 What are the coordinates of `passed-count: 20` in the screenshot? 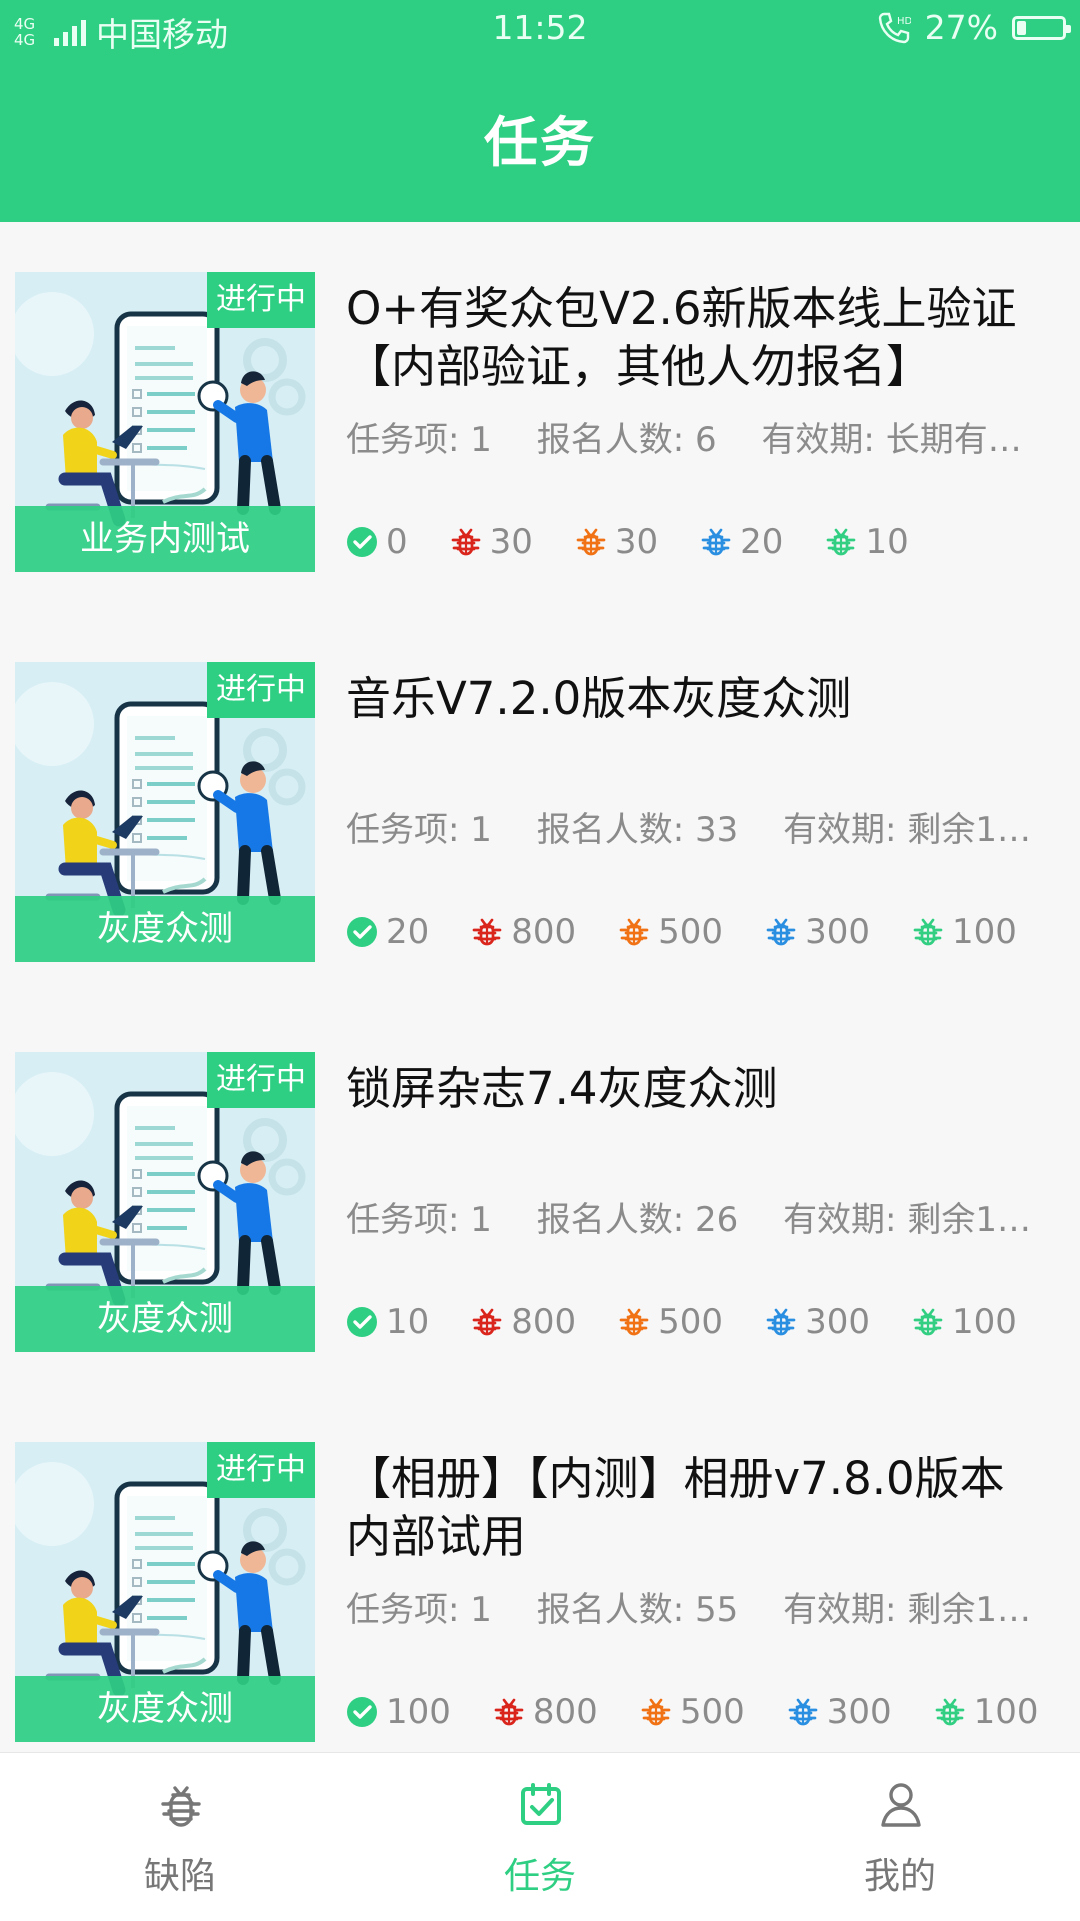 It's located at (387, 932).